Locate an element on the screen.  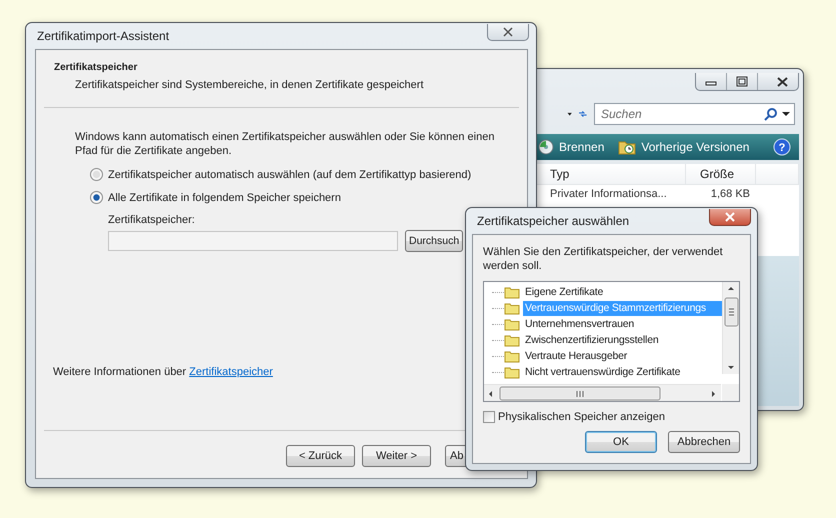
checkbox-option: Physikalischen Speicher anzeigen is located at coordinates (611, 417).